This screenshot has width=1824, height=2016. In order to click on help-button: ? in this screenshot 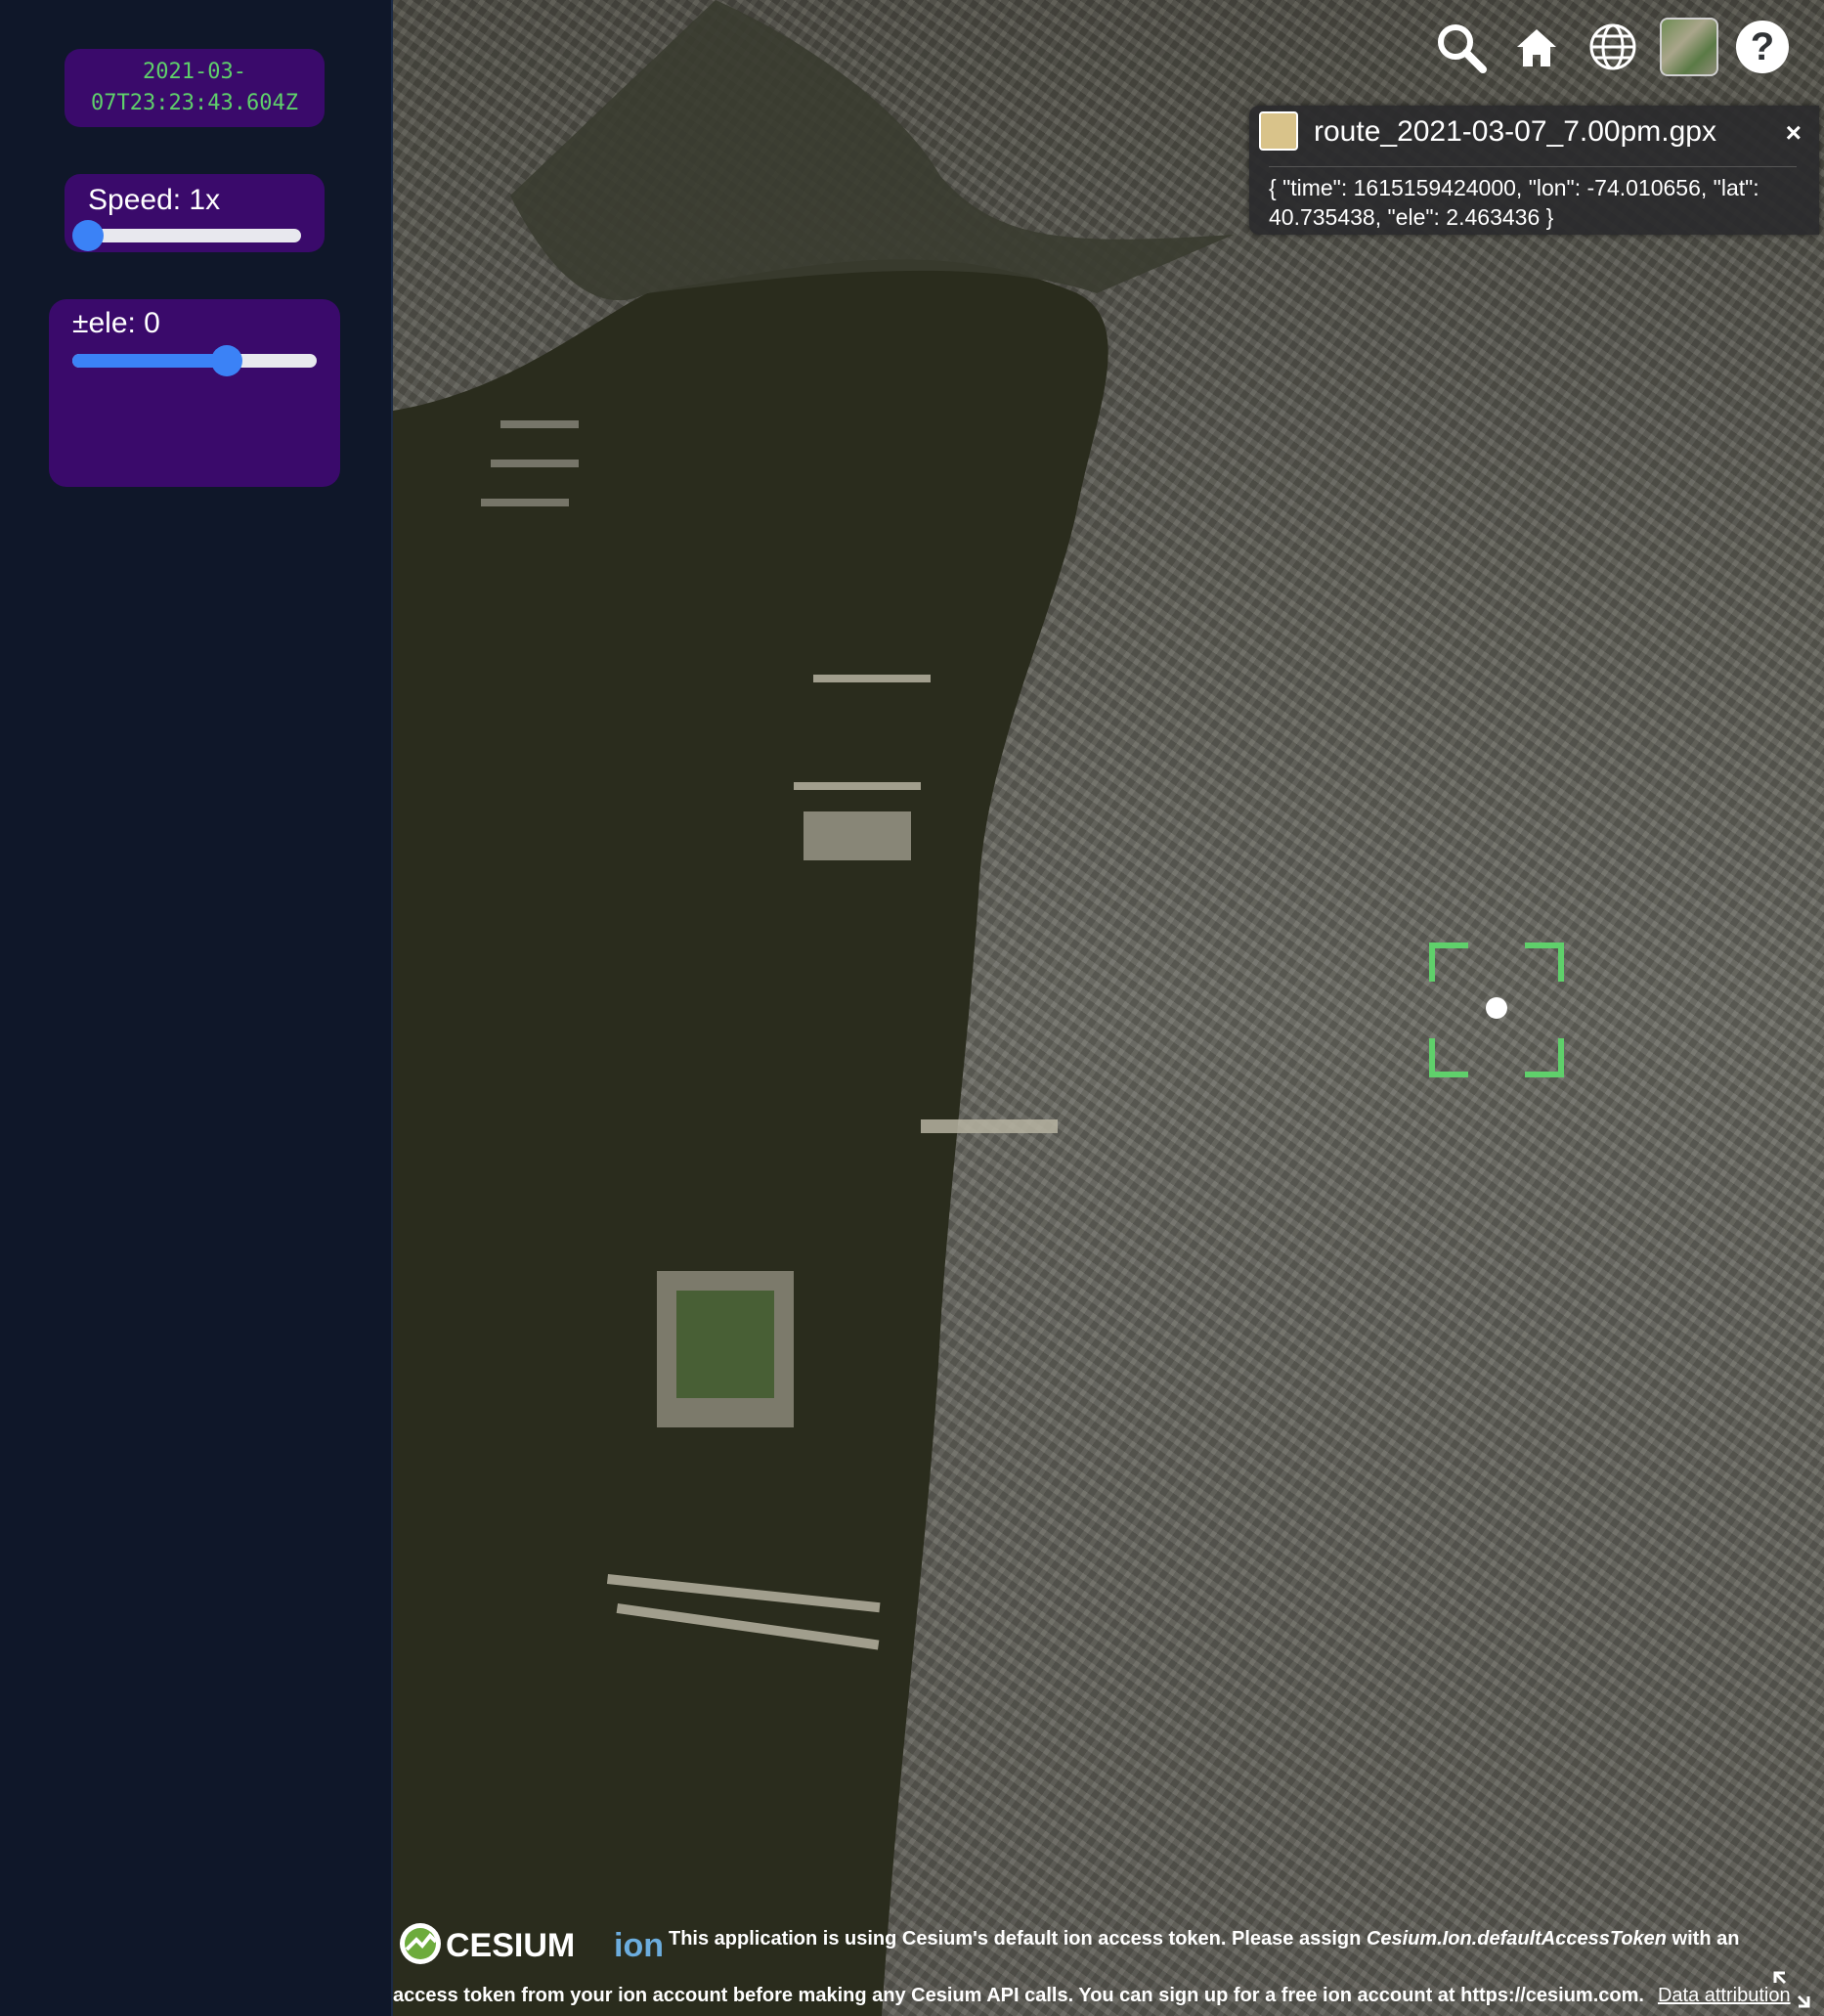, I will do `click(1762, 47)`.